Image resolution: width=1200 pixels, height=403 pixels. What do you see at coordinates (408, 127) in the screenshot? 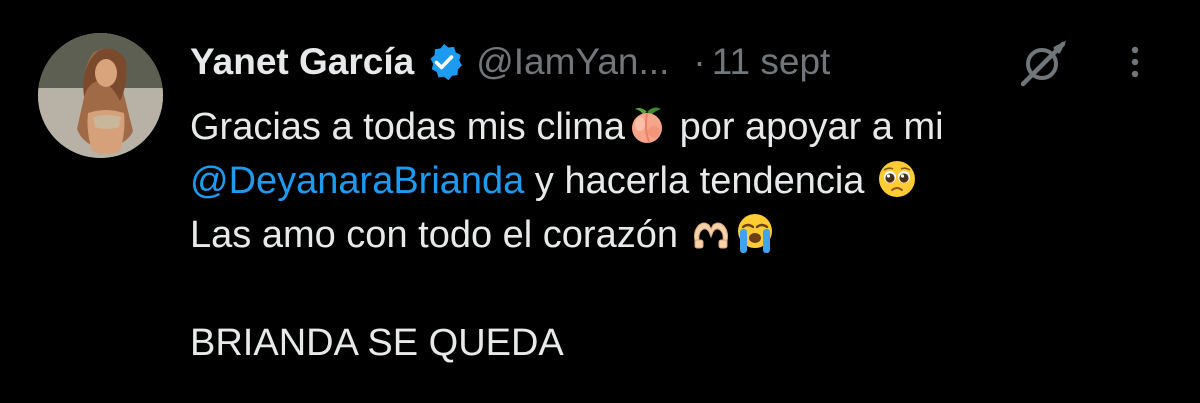
I see `tweet-text-segment: Gracias a todas mis clima` at bounding box center [408, 127].